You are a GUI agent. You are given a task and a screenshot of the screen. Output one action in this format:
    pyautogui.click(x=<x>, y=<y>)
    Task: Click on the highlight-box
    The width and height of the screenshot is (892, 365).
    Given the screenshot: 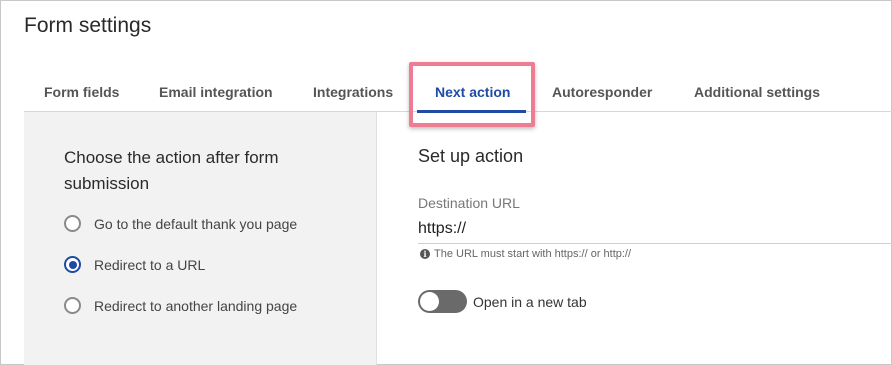 What is the action you would take?
    pyautogui.click(x=472, y=94)
    